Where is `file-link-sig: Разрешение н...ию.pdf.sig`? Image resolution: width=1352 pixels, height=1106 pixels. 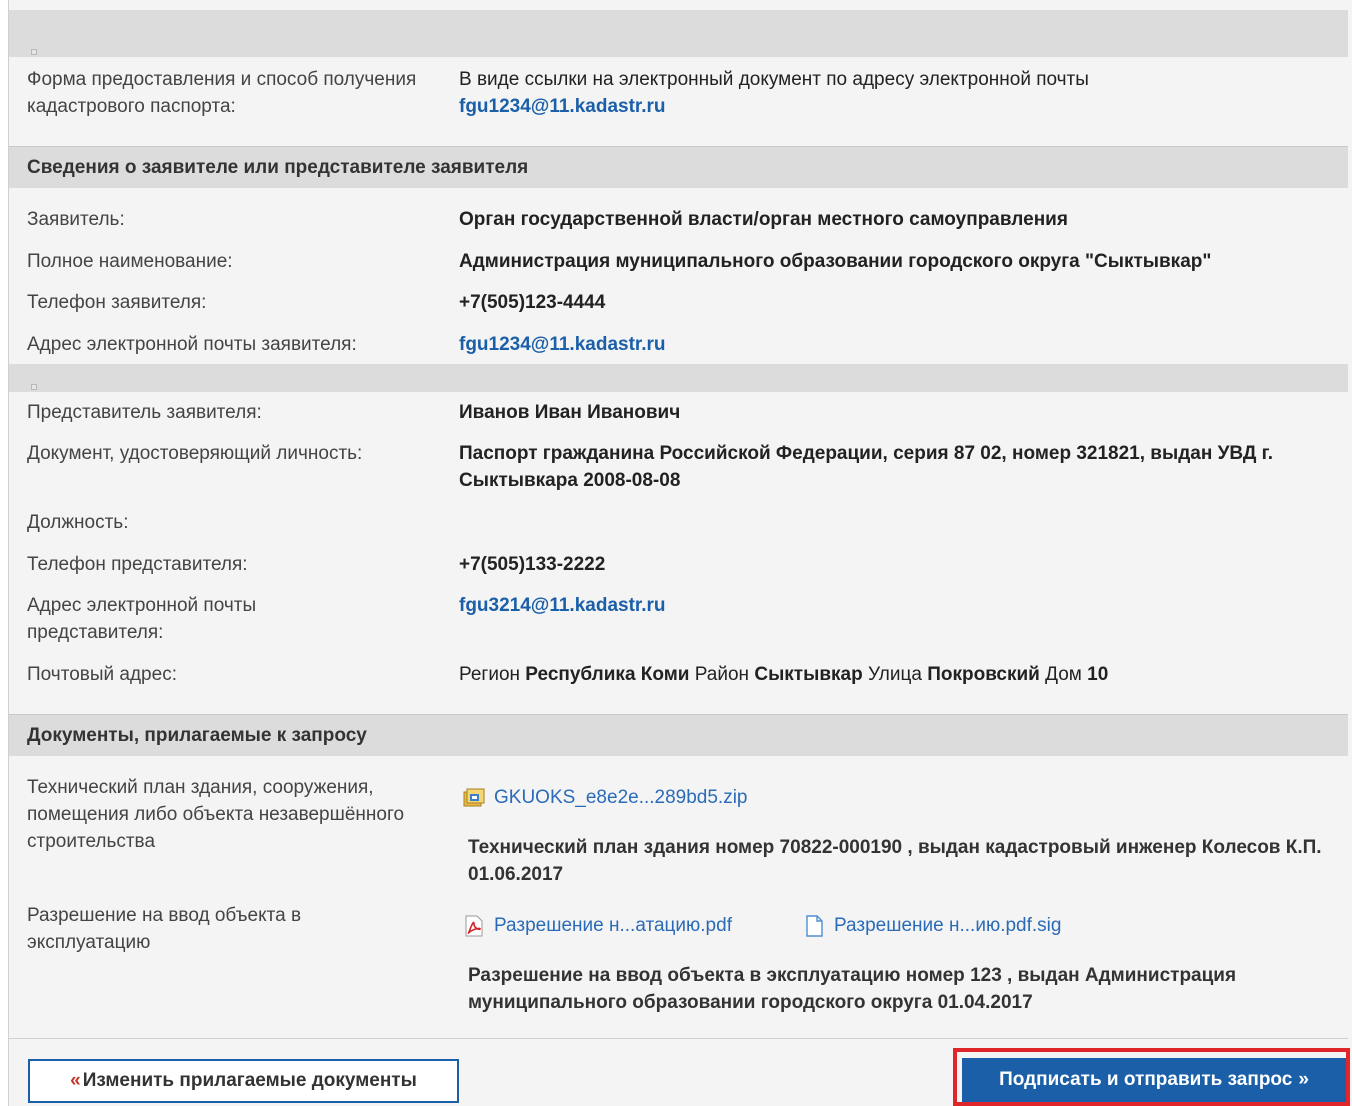
file-link-sig: Разрешение н...ию.pdf.sig is located at coordinates (932, 925).